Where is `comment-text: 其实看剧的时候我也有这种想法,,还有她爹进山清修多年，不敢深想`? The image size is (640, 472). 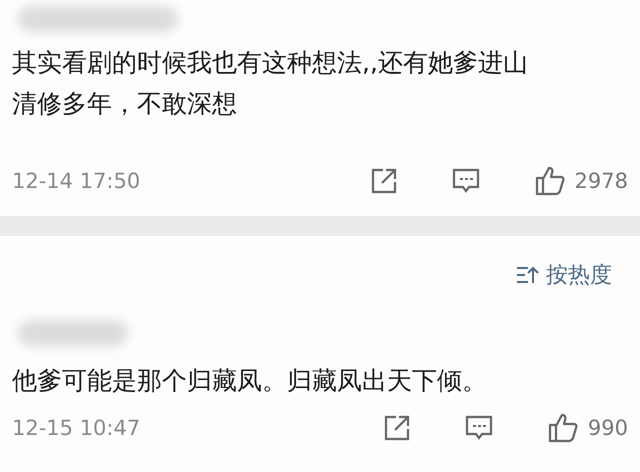
comment-text: 其实看剧的时候我也有这种想法,,还有她爹进山清修多年，不敢深想 is located at coordinates (270, 83).